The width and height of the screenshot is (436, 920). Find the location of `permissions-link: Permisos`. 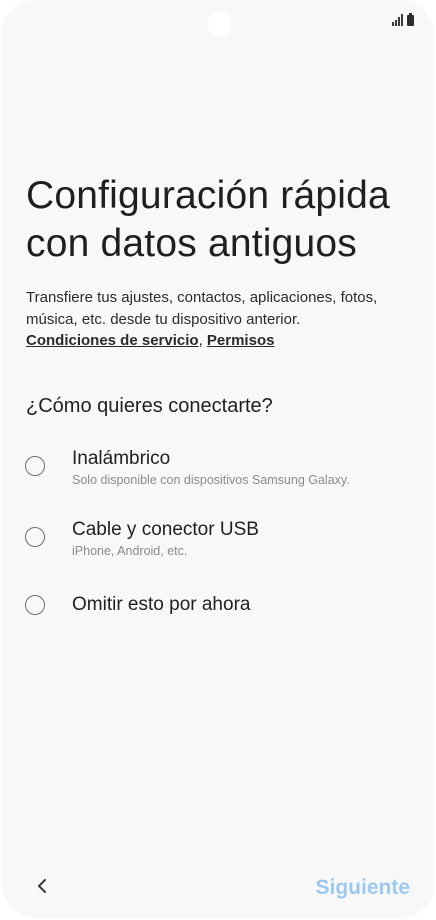

permissions-link: Permisos is located at coordinates (241, 340).